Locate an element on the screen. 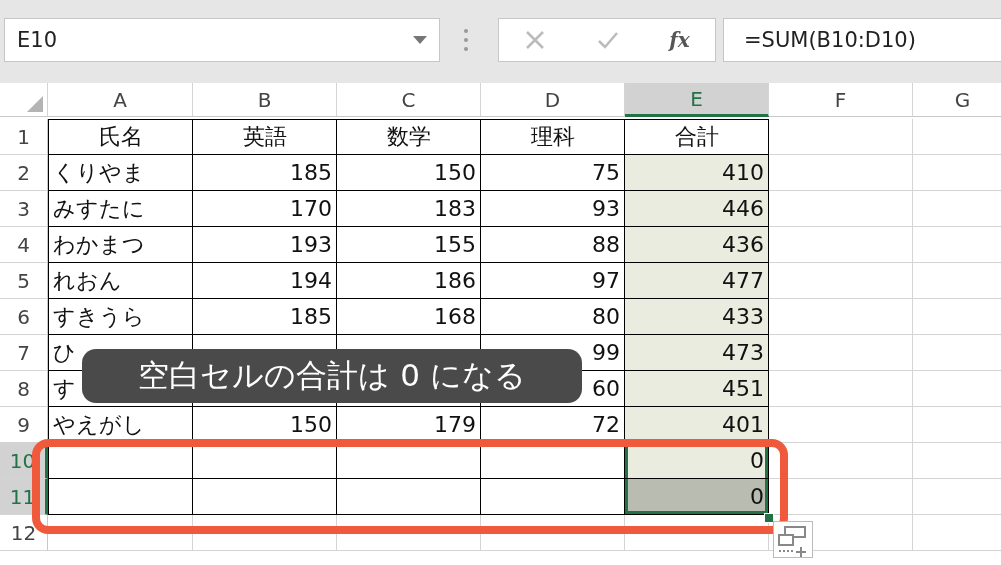  row-header: 7 is located at coordinates (24, 353).